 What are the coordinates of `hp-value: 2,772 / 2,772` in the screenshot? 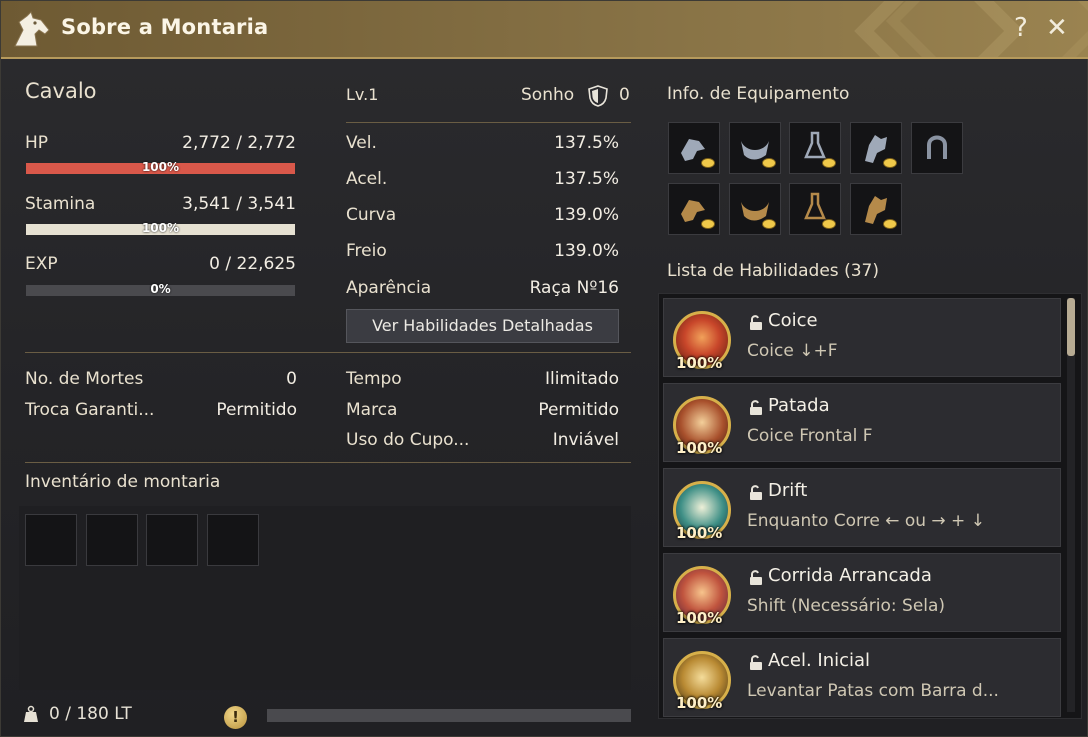 It's located at (239, 143).